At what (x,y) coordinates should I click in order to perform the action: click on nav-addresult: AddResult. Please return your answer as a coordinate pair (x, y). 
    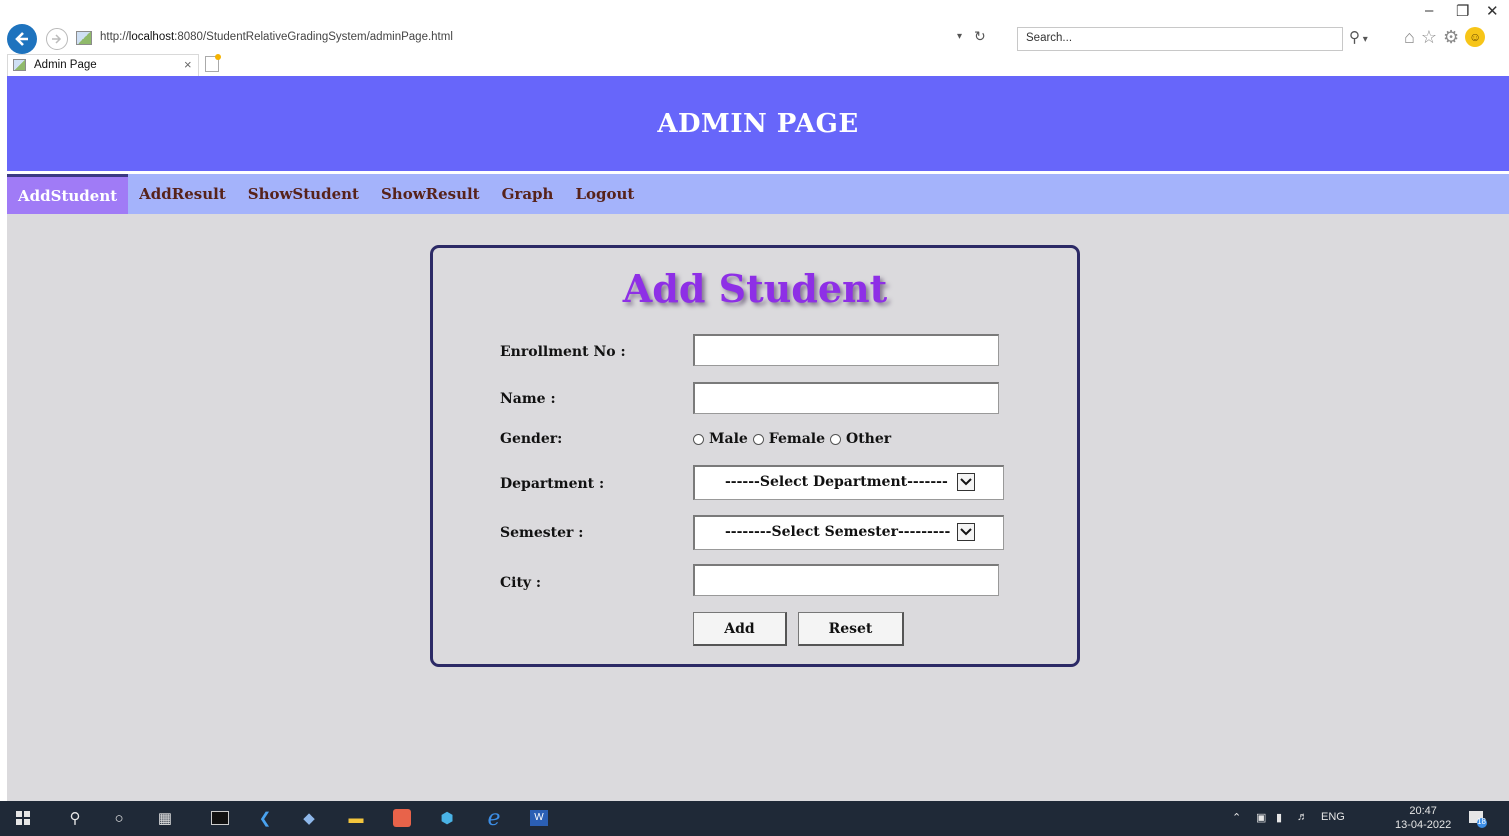
    Looking at the image, I should click on (182, 194).